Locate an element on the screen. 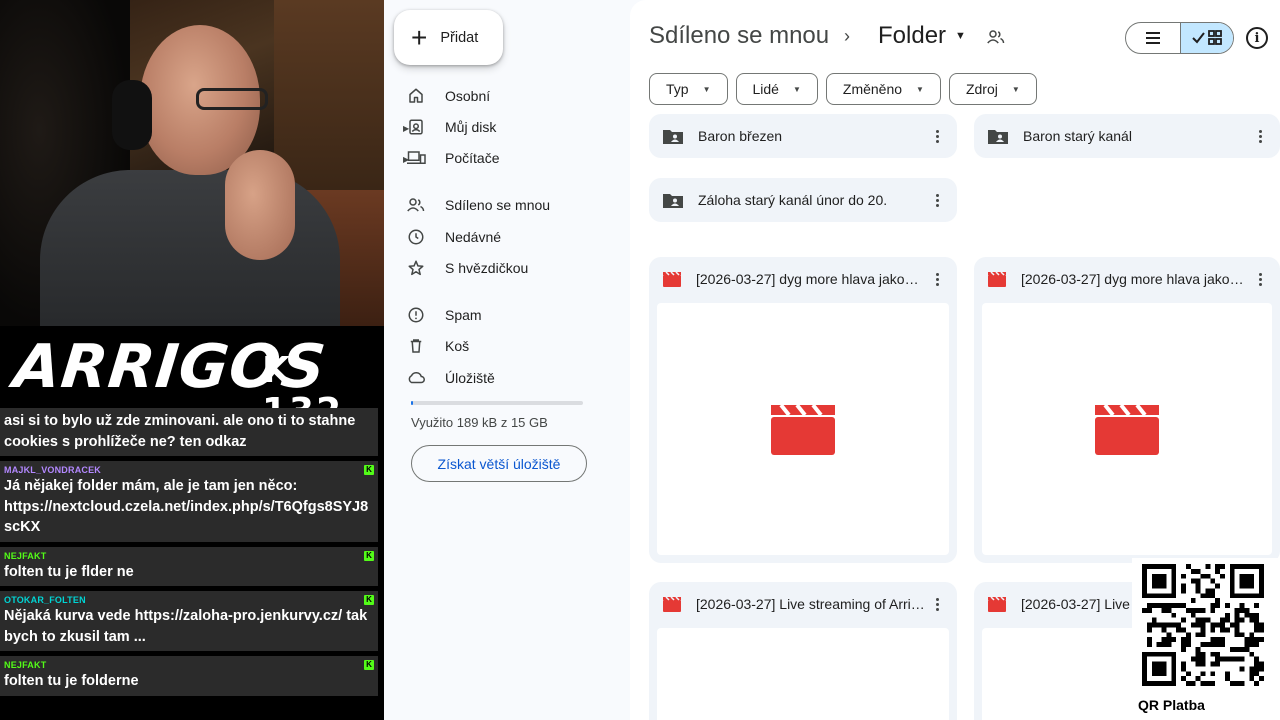 This screenshot has height=720, width=1280. filter-source: Zdroj ▼ is located at coordinates (992, 89).